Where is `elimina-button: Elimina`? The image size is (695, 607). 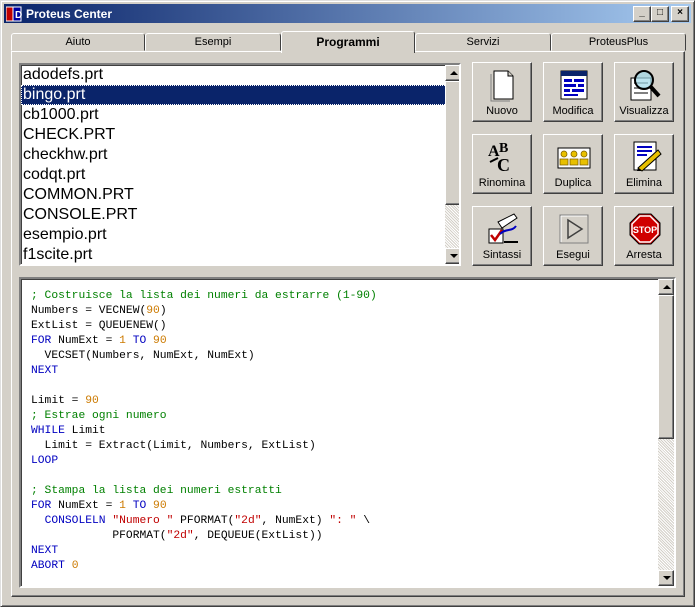
elimina-button: Elimina is located at coordinates (644, 164).